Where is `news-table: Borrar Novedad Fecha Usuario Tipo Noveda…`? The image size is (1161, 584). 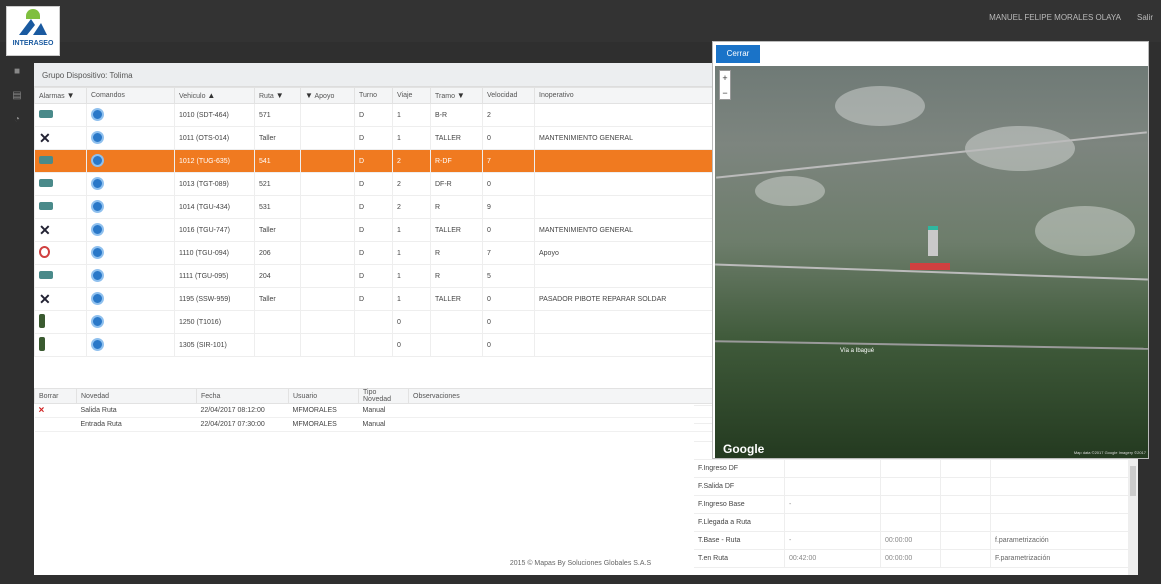 news-table: Borrar Novedad Fecha Usuario Tipo Noveda… is located at coordinates (374, 410).